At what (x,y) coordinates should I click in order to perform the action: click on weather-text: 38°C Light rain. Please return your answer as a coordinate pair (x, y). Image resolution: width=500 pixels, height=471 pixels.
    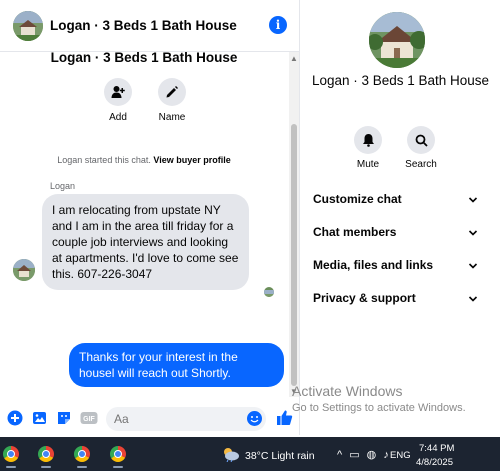
    Looking at the image, I should click on (280, 456).